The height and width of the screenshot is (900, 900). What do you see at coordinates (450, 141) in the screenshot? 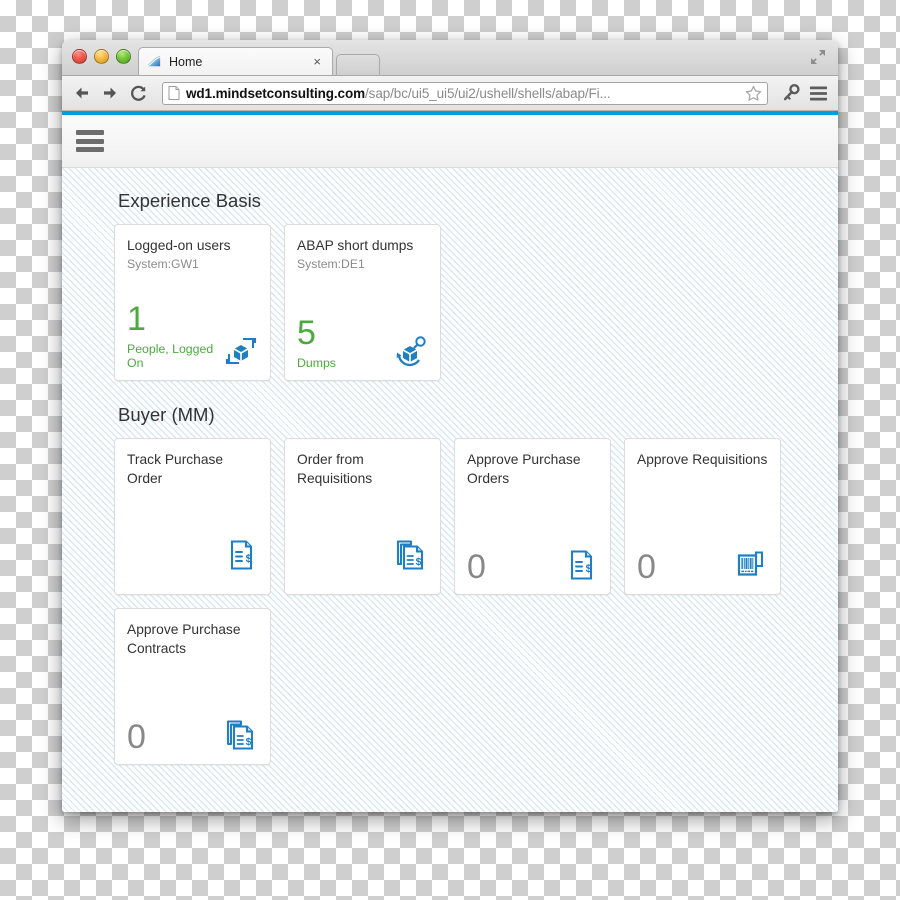
I see `fiori-shell-header` at bounding box center [450, 141].